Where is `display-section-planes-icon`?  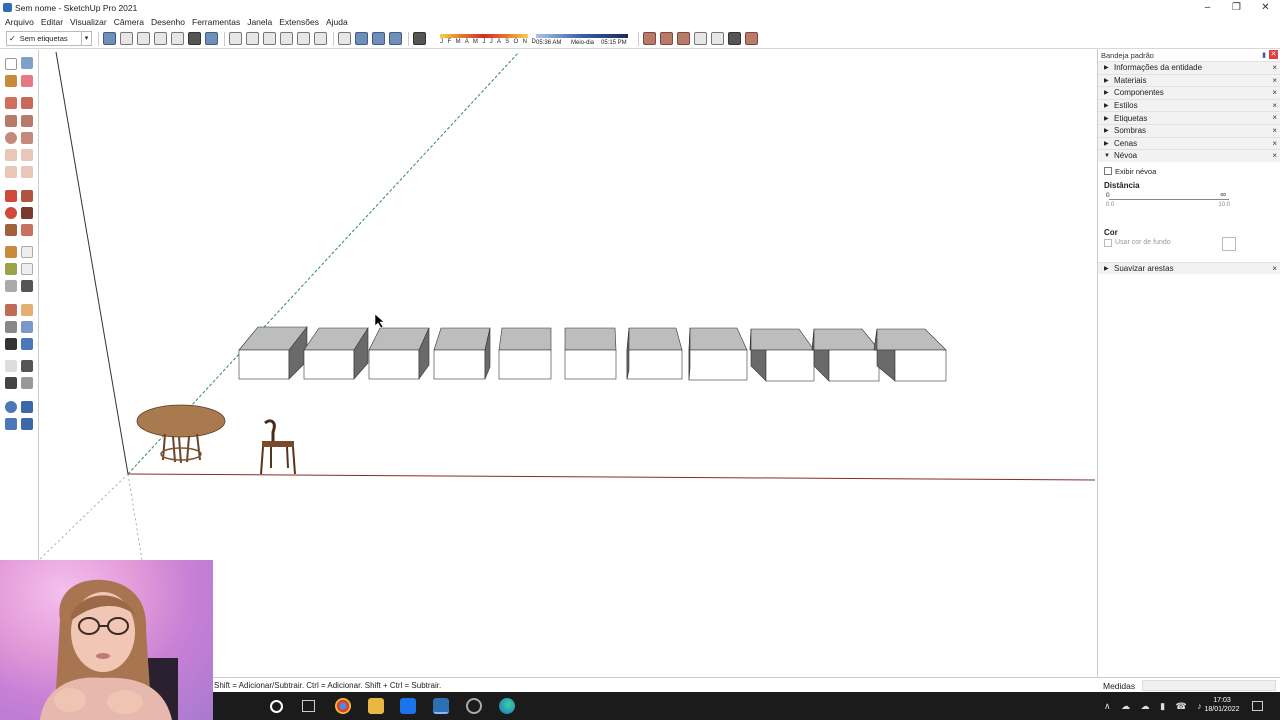
display-section-planes-icon is located at coordinates (361, 38).